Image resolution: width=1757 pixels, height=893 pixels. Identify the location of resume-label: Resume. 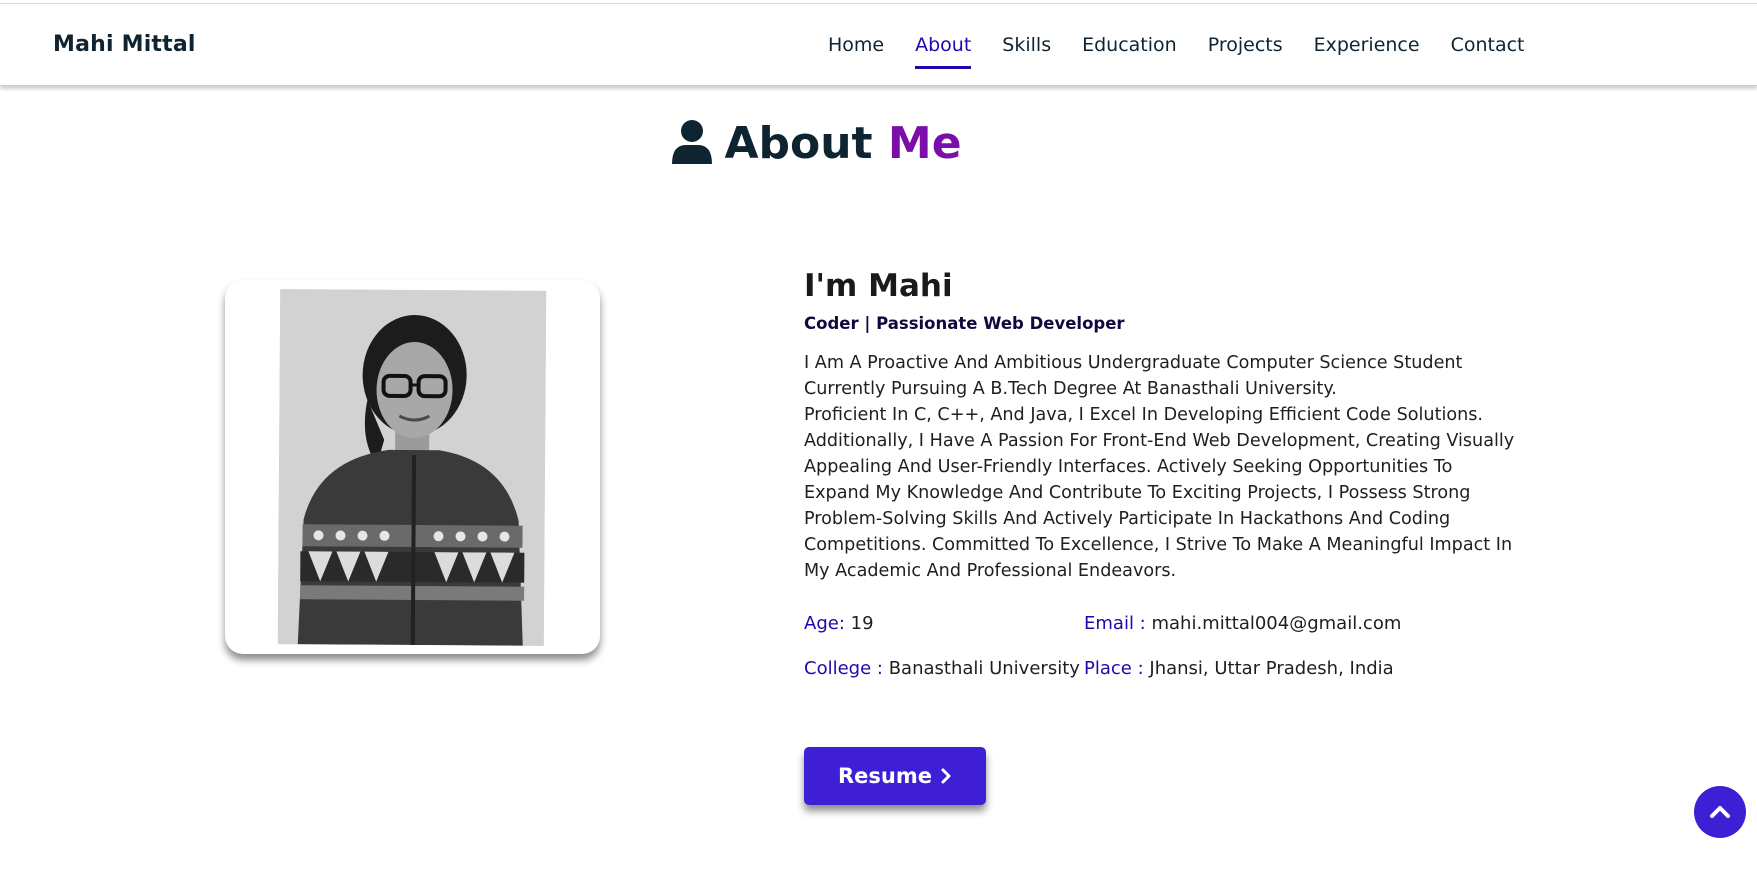
(885, 776).